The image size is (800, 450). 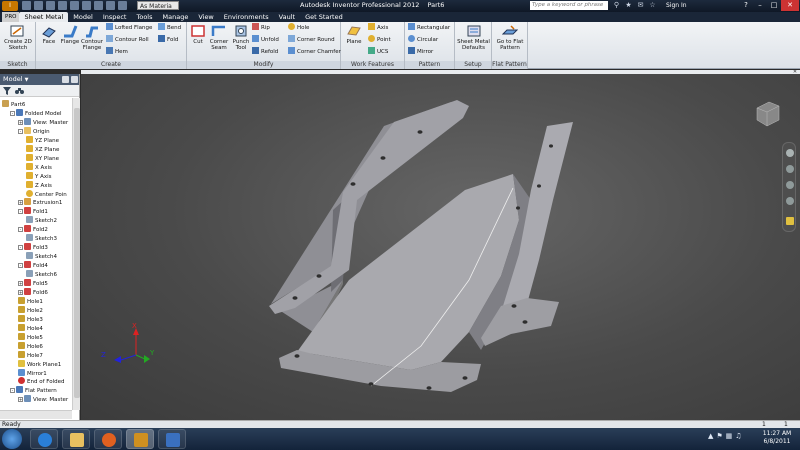 I want to click on corner-seam-button: Corner Seam, so click(x=219, y=37).